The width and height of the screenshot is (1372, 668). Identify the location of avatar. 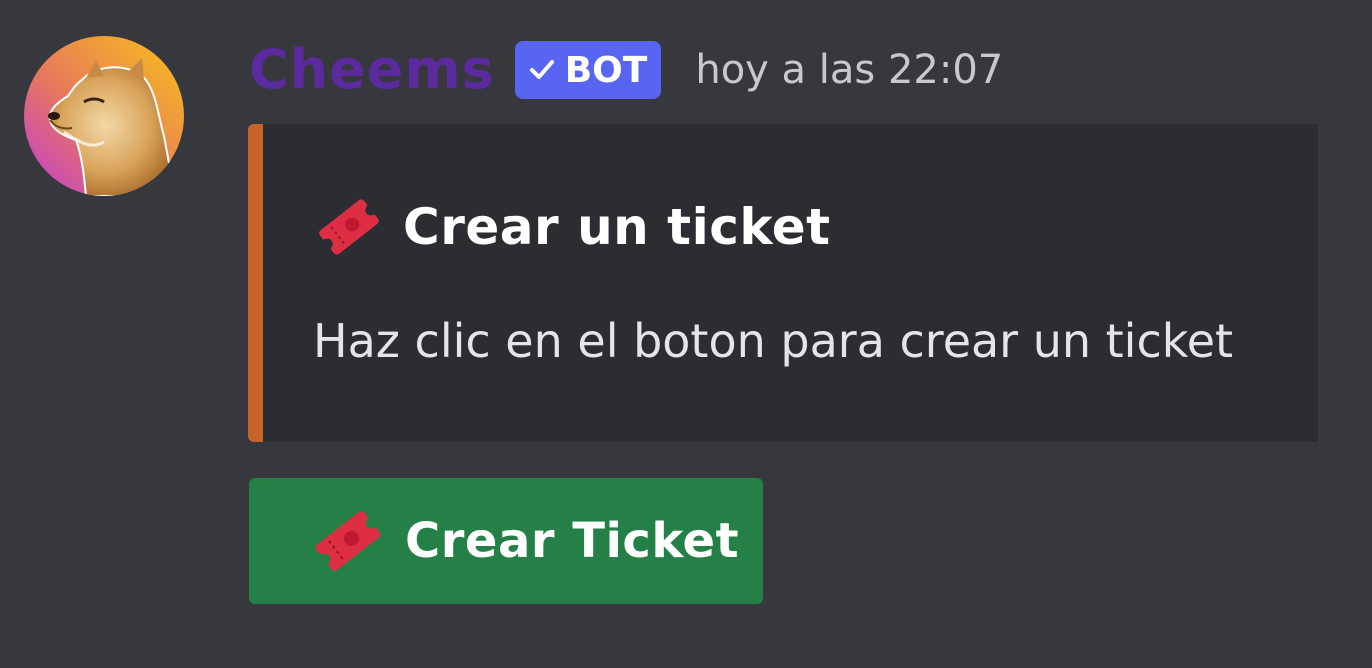
(104, 116).